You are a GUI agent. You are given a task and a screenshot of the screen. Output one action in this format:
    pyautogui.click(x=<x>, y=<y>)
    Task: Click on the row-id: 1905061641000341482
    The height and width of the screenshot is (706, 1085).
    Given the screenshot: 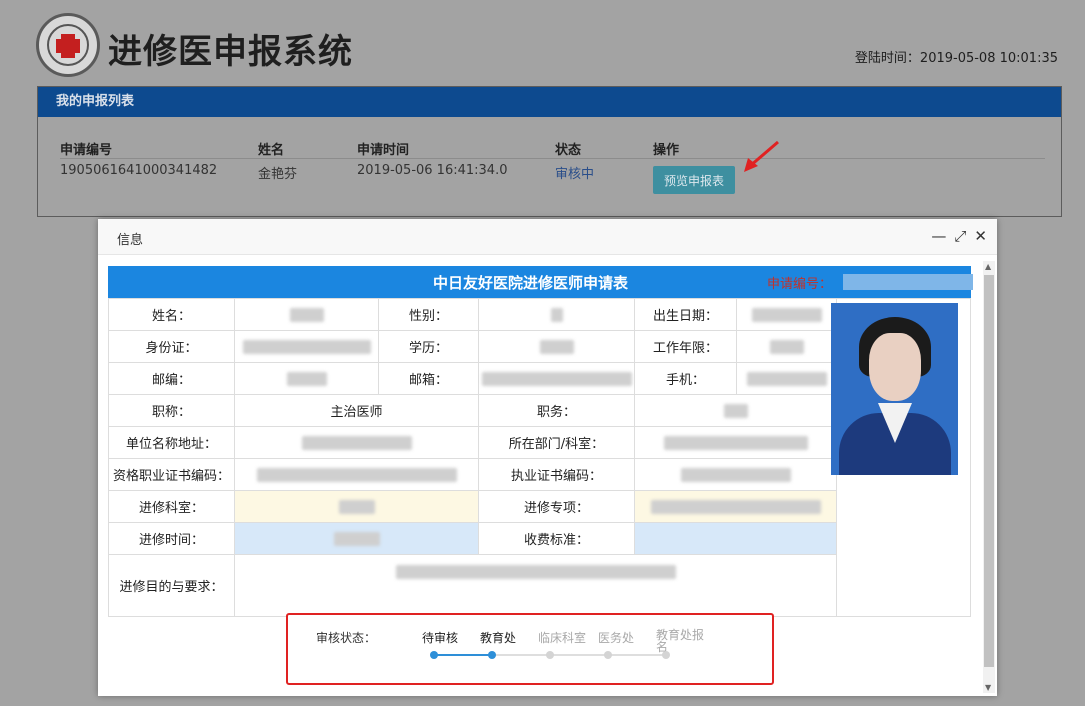 What is the action you would take?
    pyautogui.click(x=139, y=170)
    